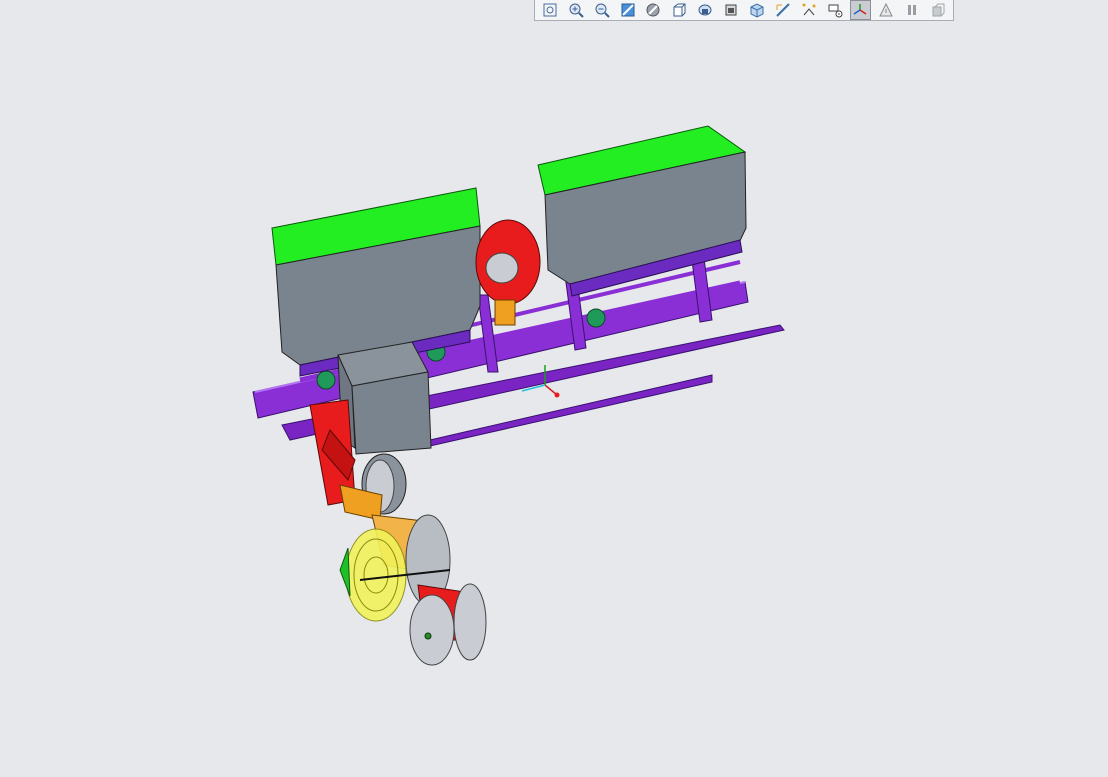  What do you see at coordinates (731, 10) in the screenshot?
I see `perspective-icon` at bounding box center [731, 10].